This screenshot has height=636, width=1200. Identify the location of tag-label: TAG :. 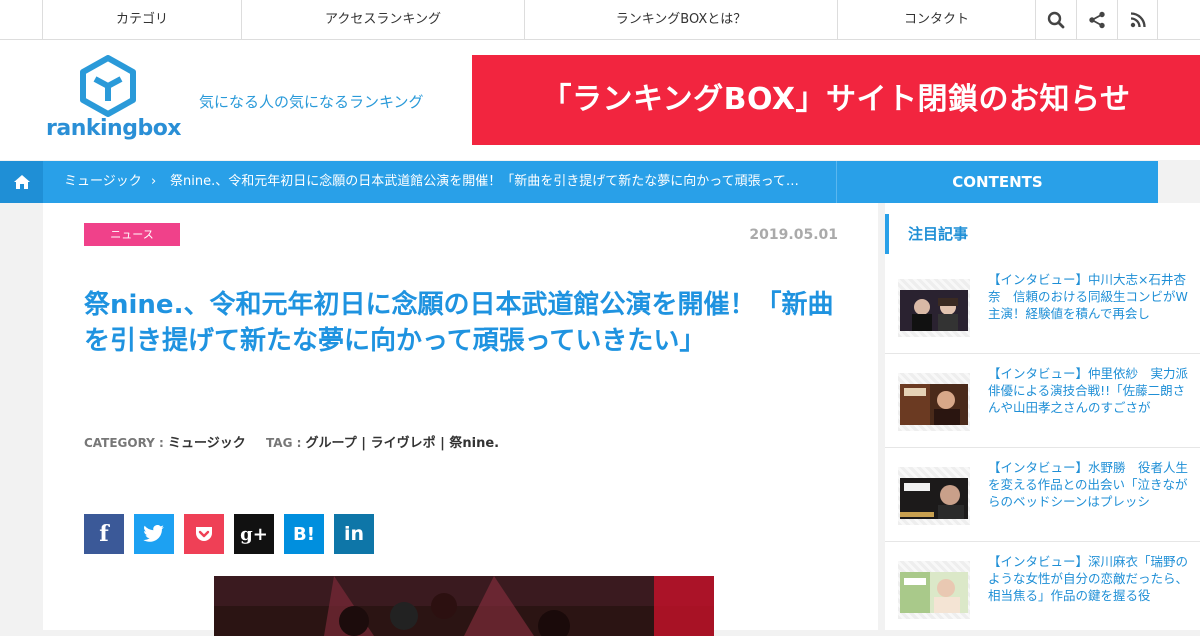
(284, 443).